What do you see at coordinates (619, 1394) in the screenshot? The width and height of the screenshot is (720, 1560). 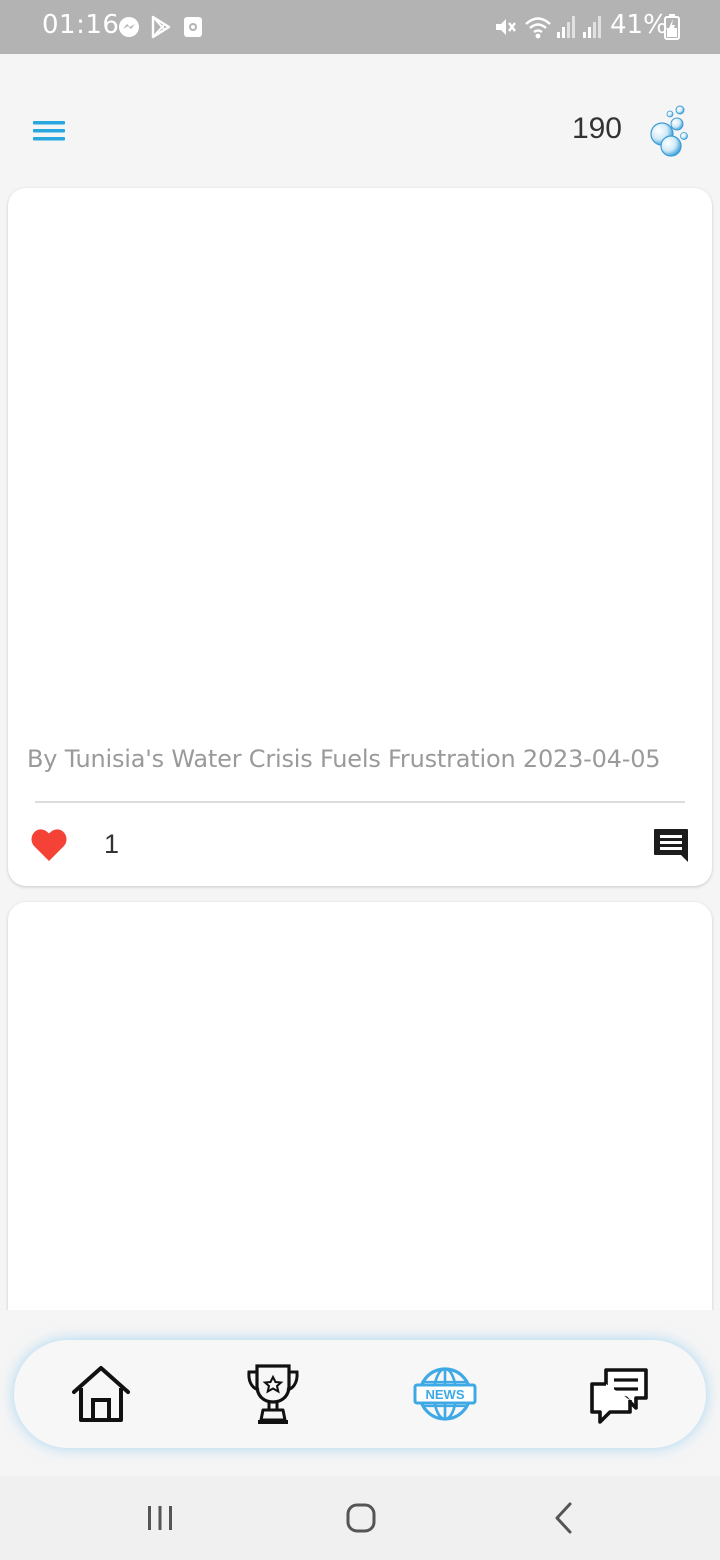 I see `chat-icon` at bounding box center [619, 1394].